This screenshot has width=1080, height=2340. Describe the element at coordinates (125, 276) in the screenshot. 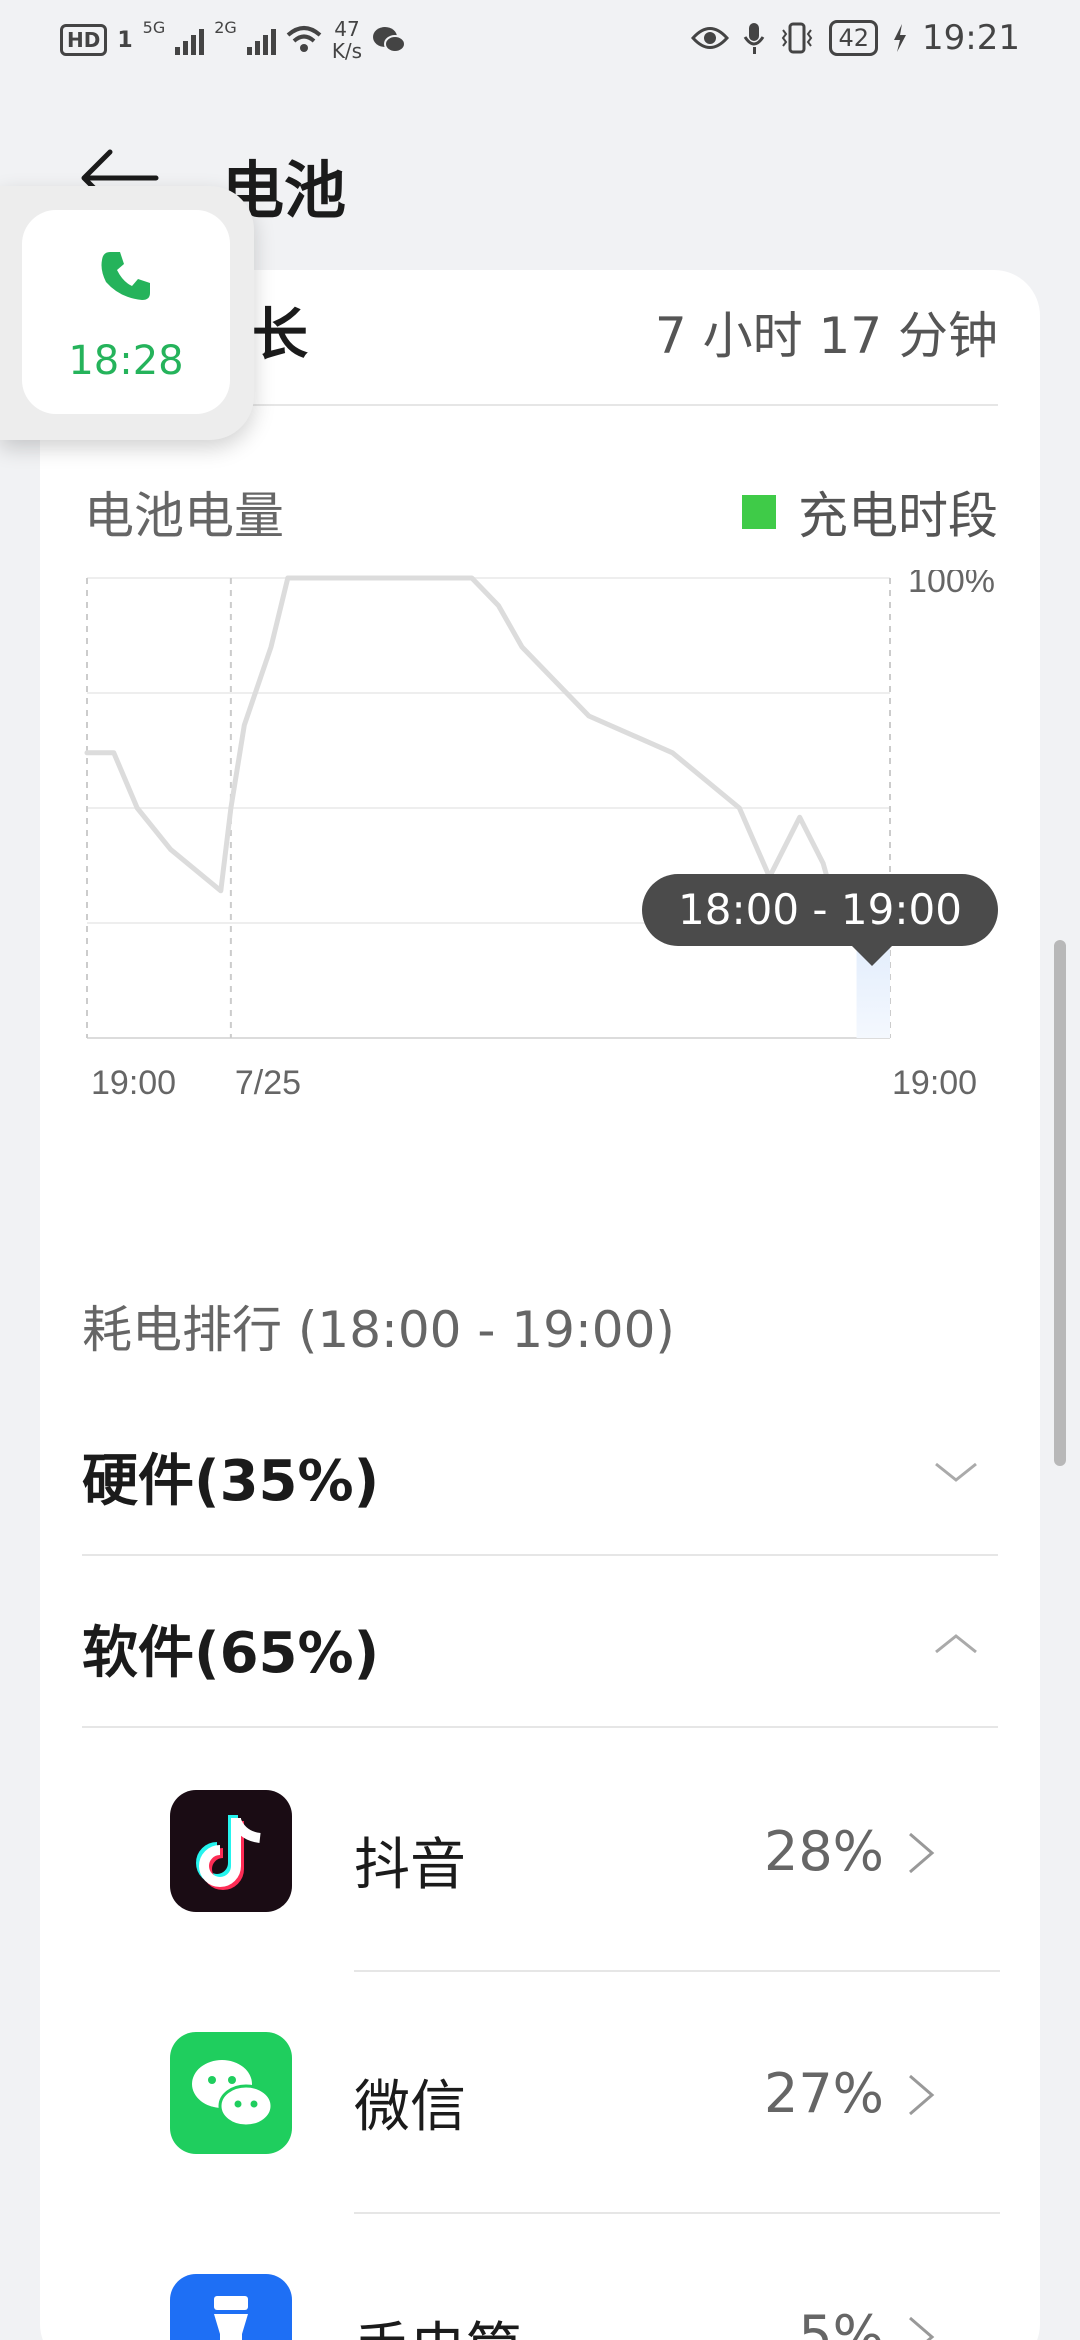

I see `phone-icon` at that location.